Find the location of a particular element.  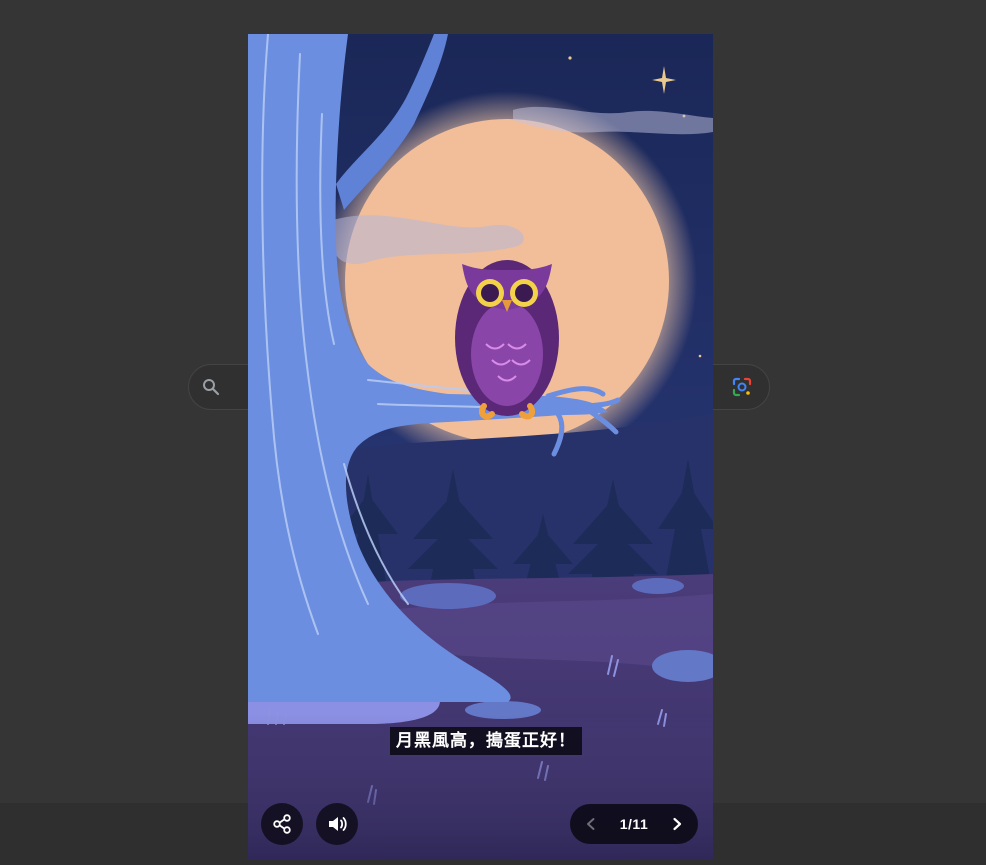

search-icon is located at coordinates (211, 387).